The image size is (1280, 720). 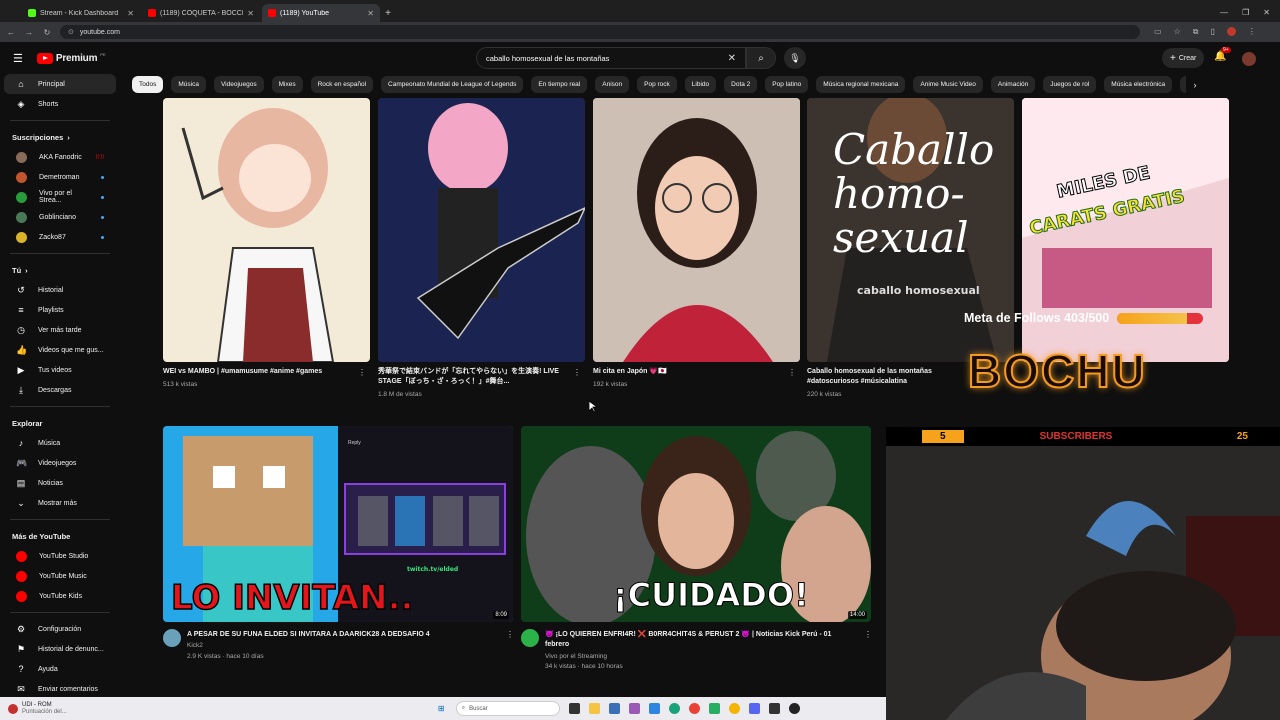 I want to click on chip-8: Pop rock, so click(x=657, y=84).